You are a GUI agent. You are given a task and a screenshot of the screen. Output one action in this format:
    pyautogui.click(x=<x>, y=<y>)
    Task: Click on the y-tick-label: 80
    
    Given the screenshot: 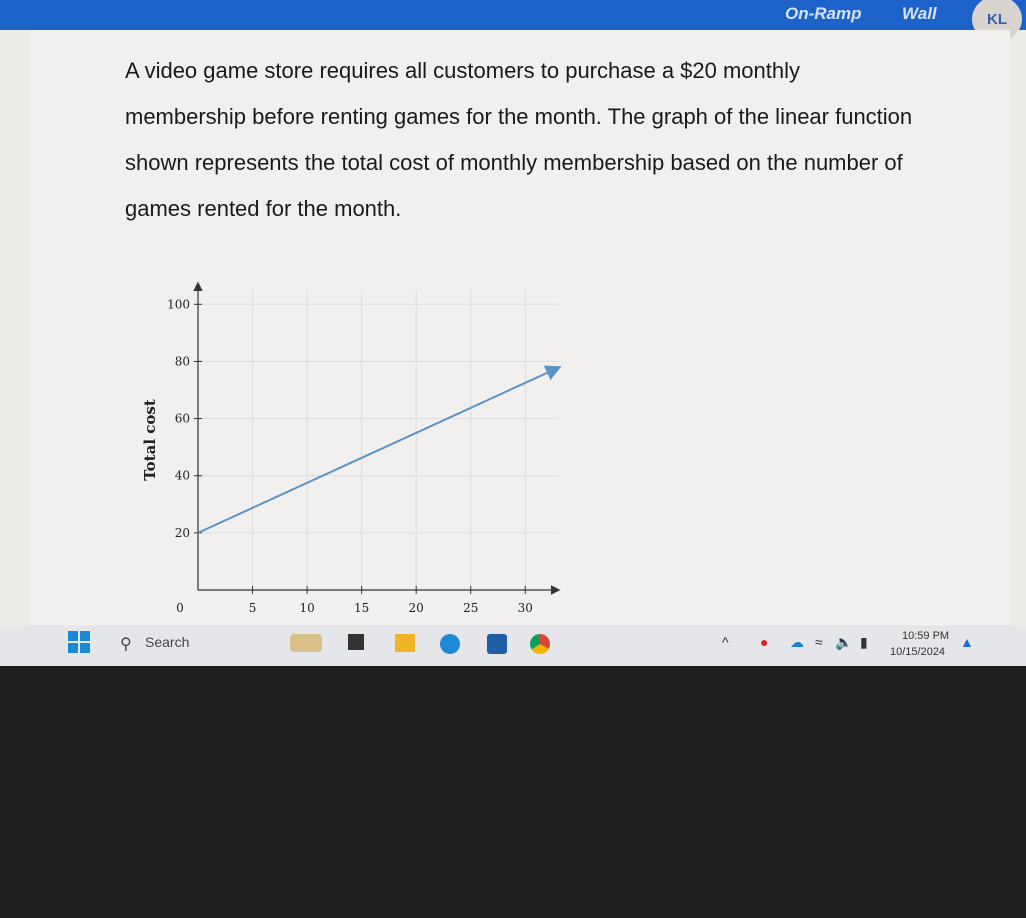 What is the action you would take?
    pyautogui.click(x=182, y=361)
    